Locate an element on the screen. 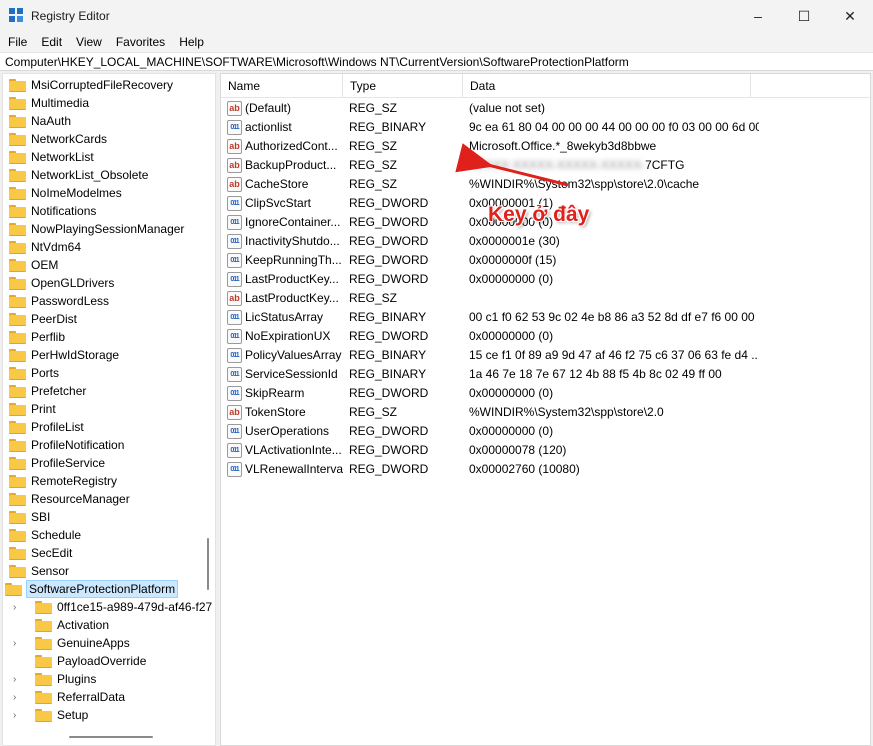  registry-editor-icon is located at coordinates (17, 16).